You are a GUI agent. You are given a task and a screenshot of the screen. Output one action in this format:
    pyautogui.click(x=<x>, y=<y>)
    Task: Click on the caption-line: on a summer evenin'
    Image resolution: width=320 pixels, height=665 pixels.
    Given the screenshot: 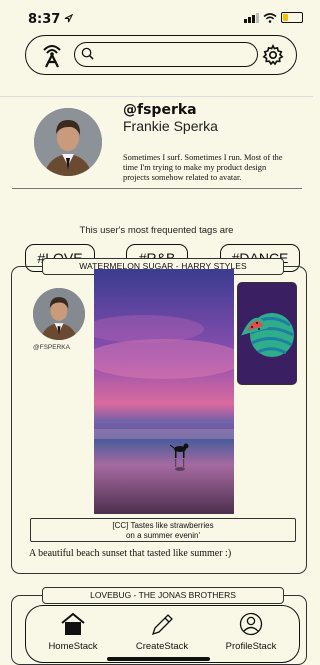 What is the action you would take?
    pyautogui.click(x=162, y=535)
    